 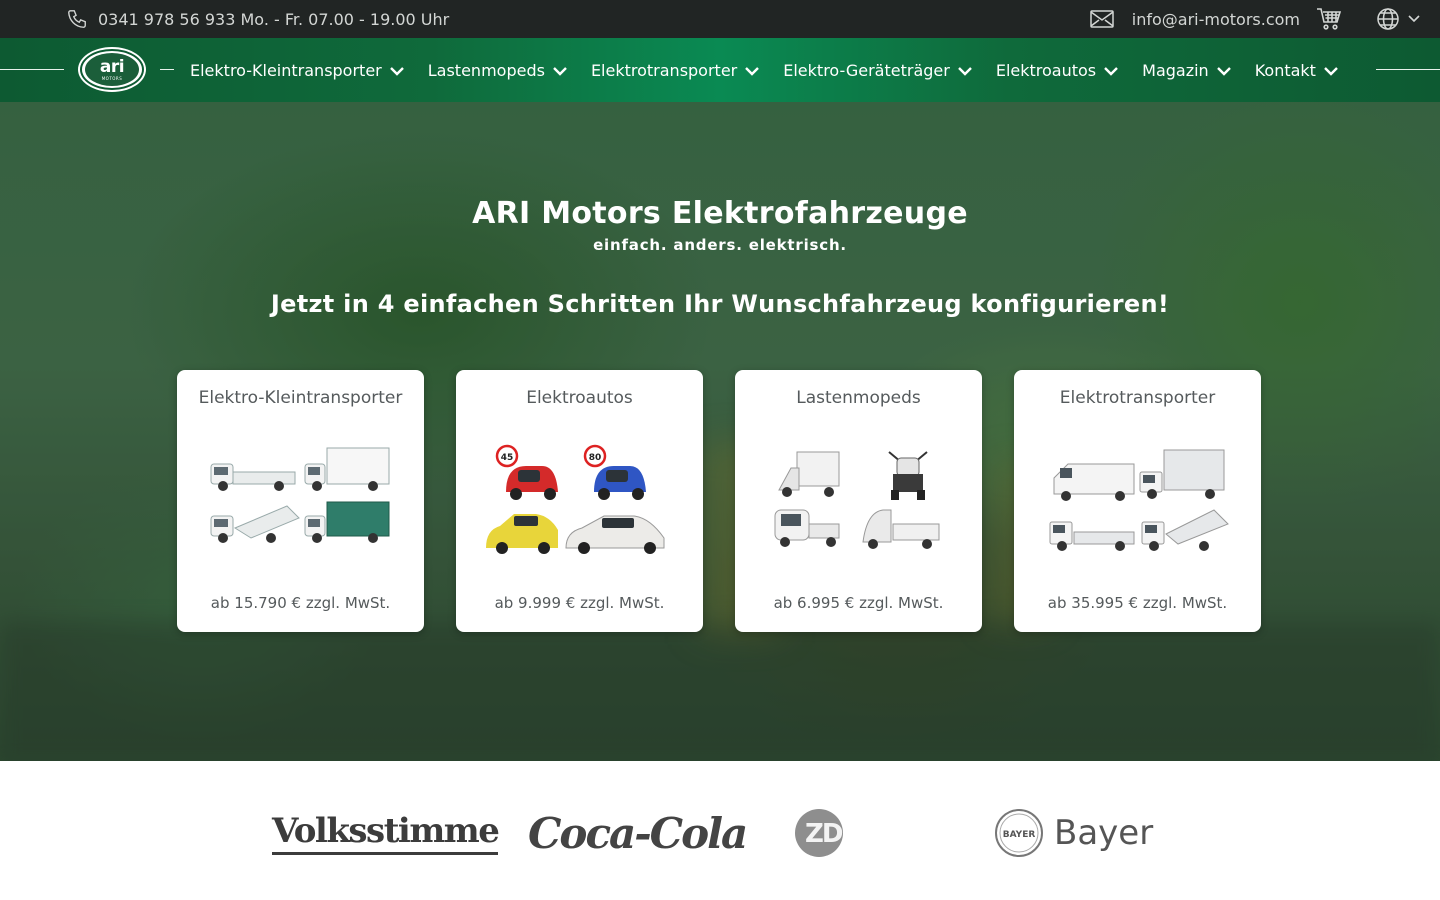 I want to click on bayer-wordmark: Bayer, so click(x=1104, y=833).